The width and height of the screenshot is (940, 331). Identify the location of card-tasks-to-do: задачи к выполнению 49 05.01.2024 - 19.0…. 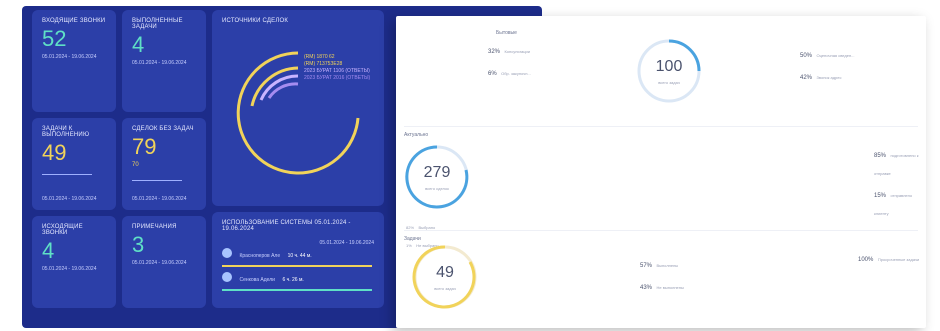
(74, 164).